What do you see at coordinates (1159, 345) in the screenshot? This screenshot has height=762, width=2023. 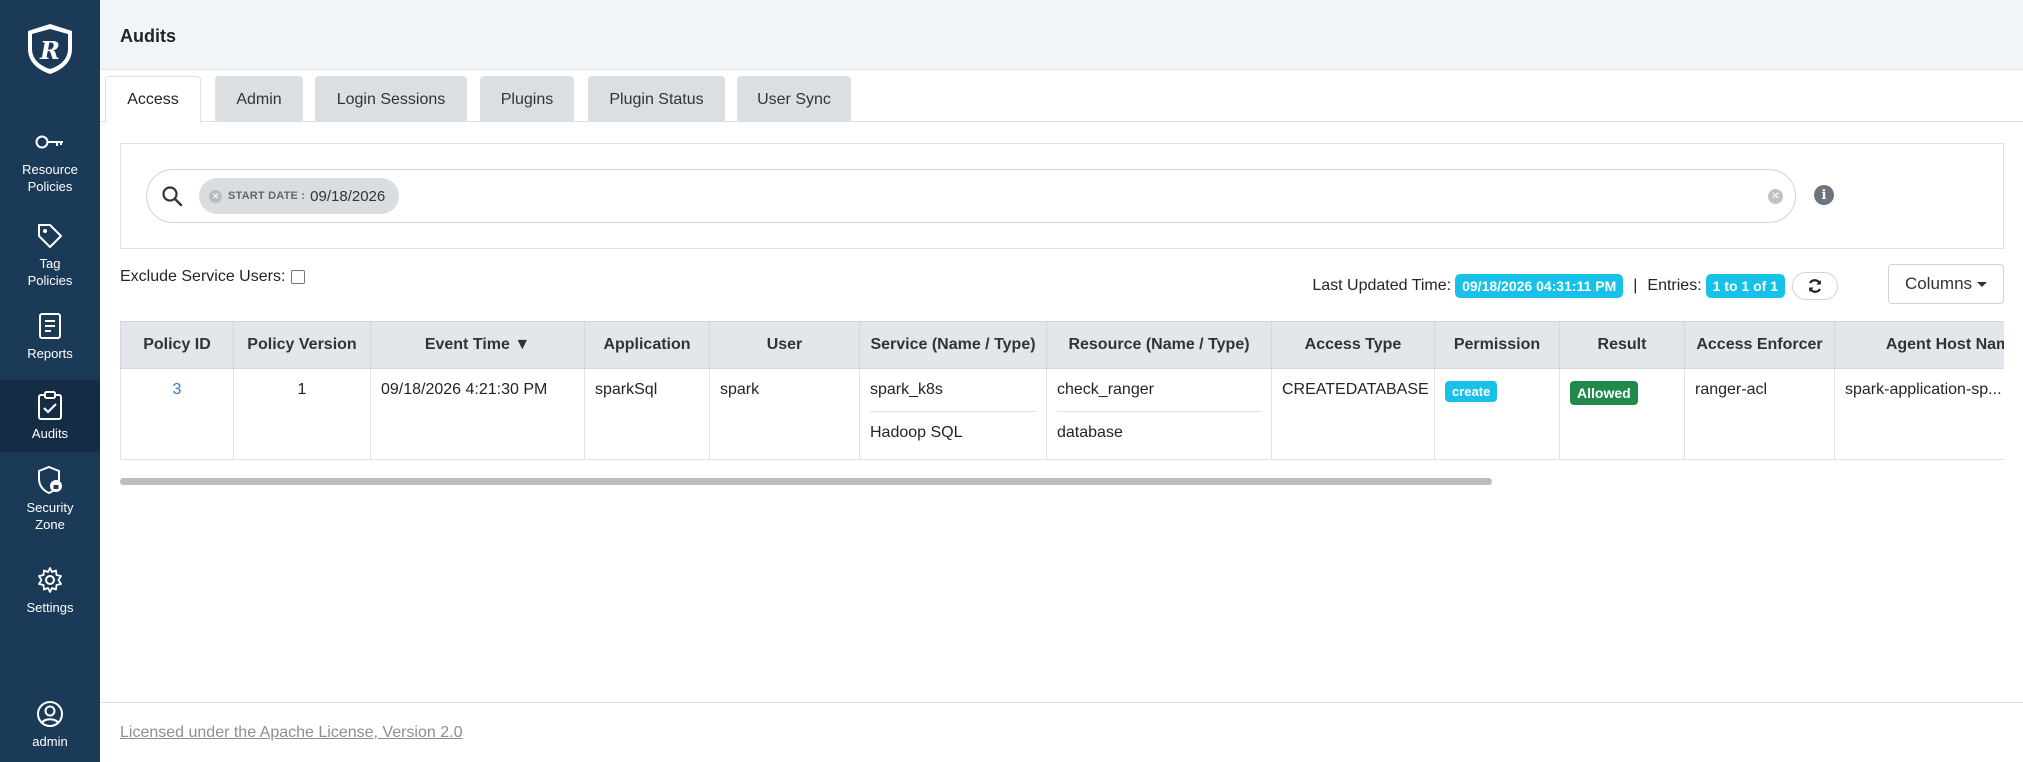 I see `column-header: Resource (Name / Type)` at bounding box center [1159, 345].